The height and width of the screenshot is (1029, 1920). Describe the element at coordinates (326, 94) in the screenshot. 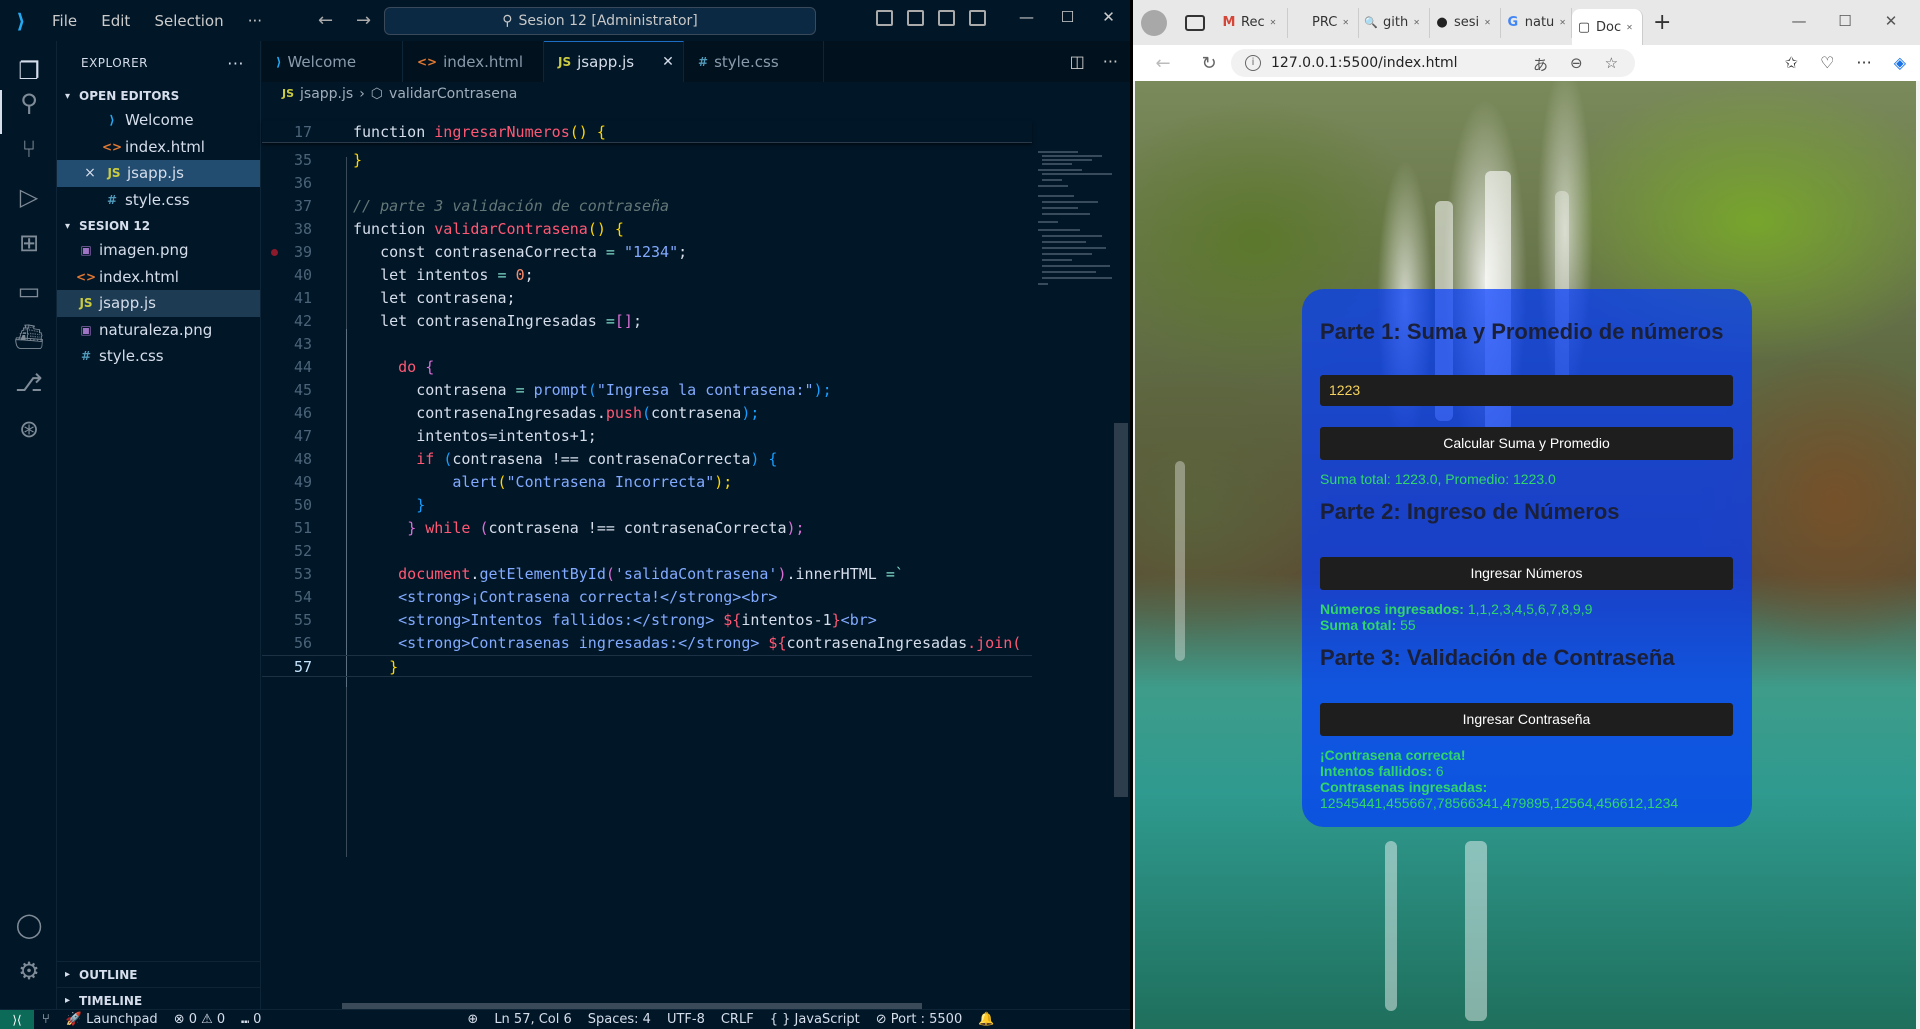

I see `breadcrumb-file: jsapp.js` at that location.